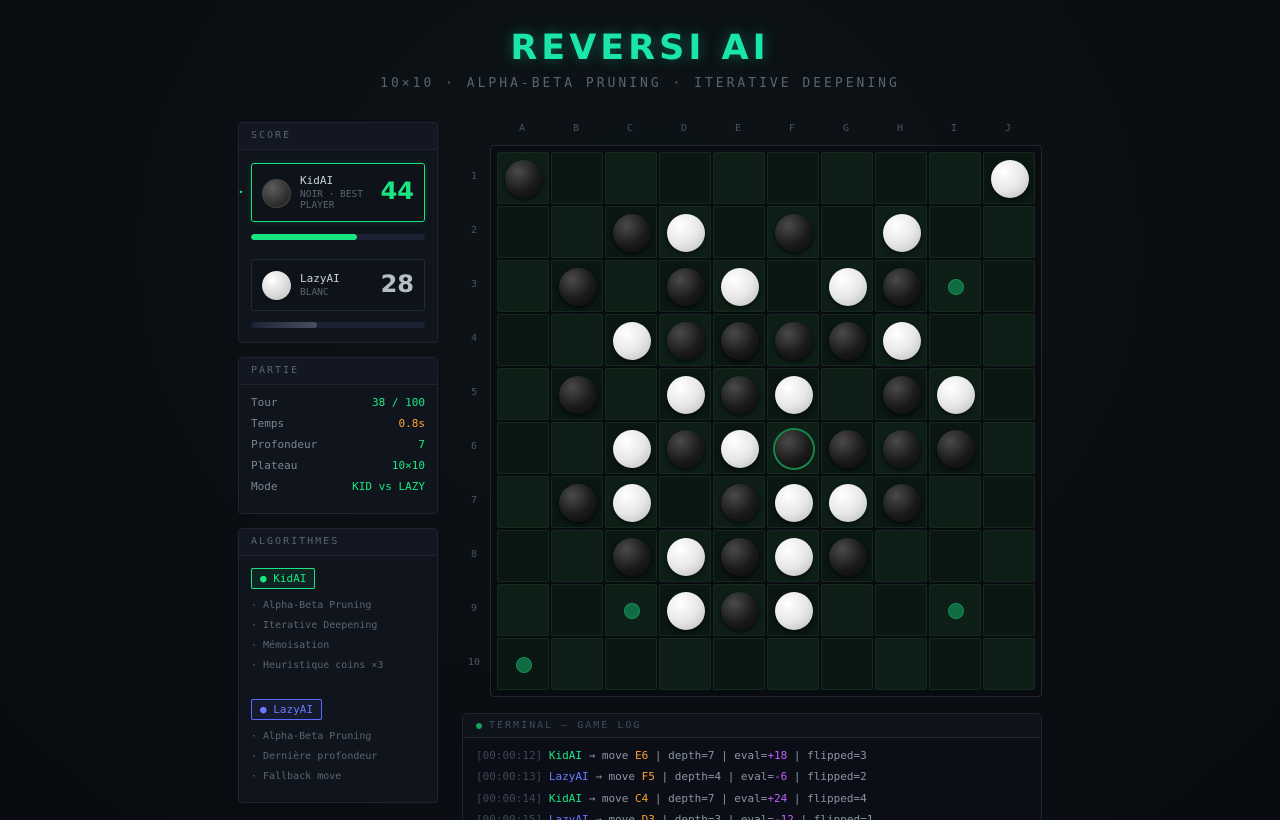 The width and height of the screenshot is (1280, 820). Describe the element at coordinates (901, 448) in the screenshot. I see `board-cell-H6` at that location.